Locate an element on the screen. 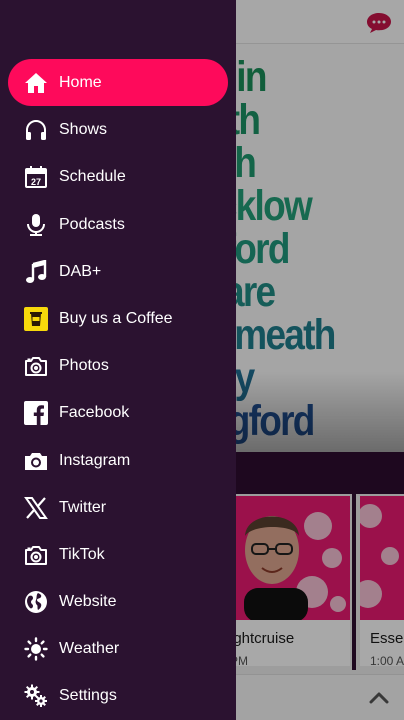 The width and height of the screenshot is (404, 720). nav-item-label: Facebook is located at coordinates (94, 413).